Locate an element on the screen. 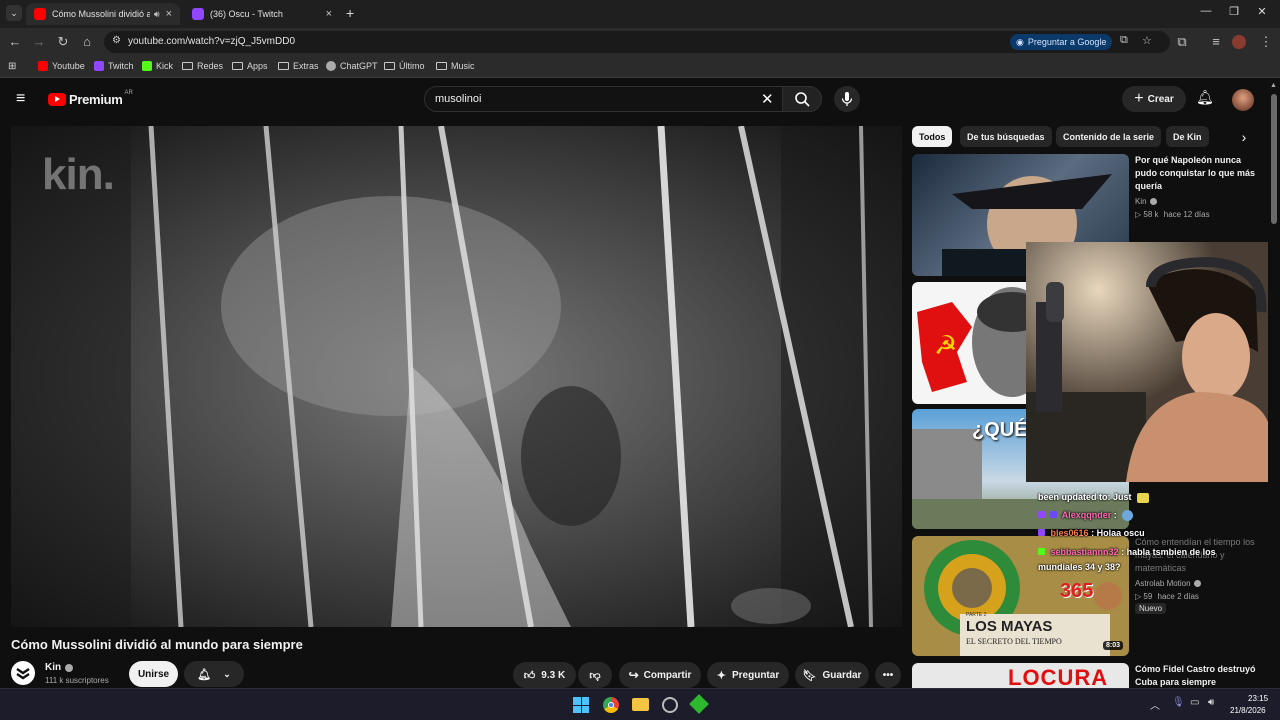 This screenshot has height=720, width=1280. restore-icon: ❐ is located at coordinates (1234, 11).